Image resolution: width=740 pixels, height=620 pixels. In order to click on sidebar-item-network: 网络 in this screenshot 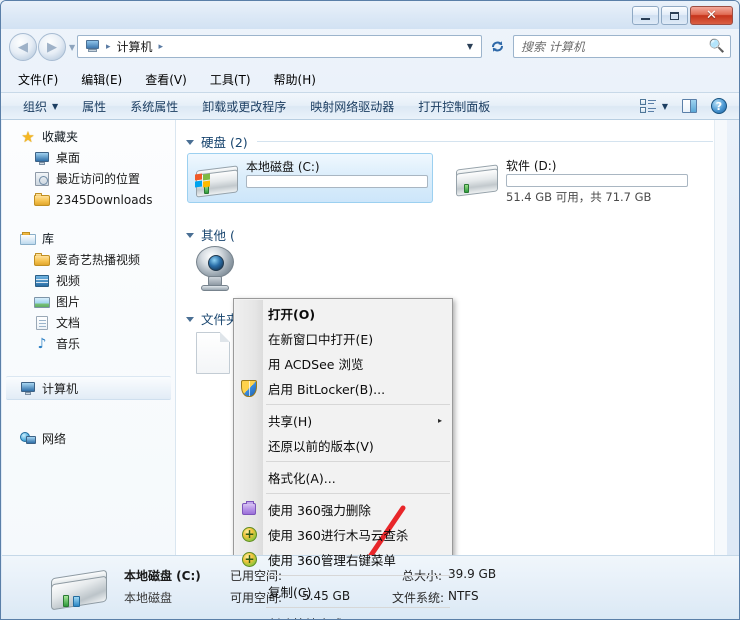, I will do `click(88, 438)`.